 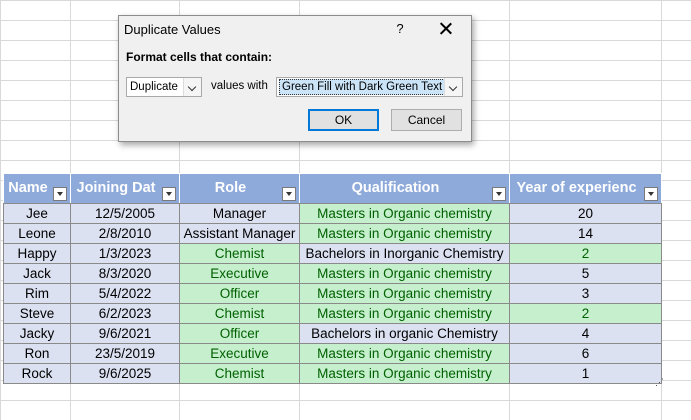 What do you see at coordinates (37, 213) in the screenshot?
I see `cell-name: Jee` at bounding box center [37, 213].